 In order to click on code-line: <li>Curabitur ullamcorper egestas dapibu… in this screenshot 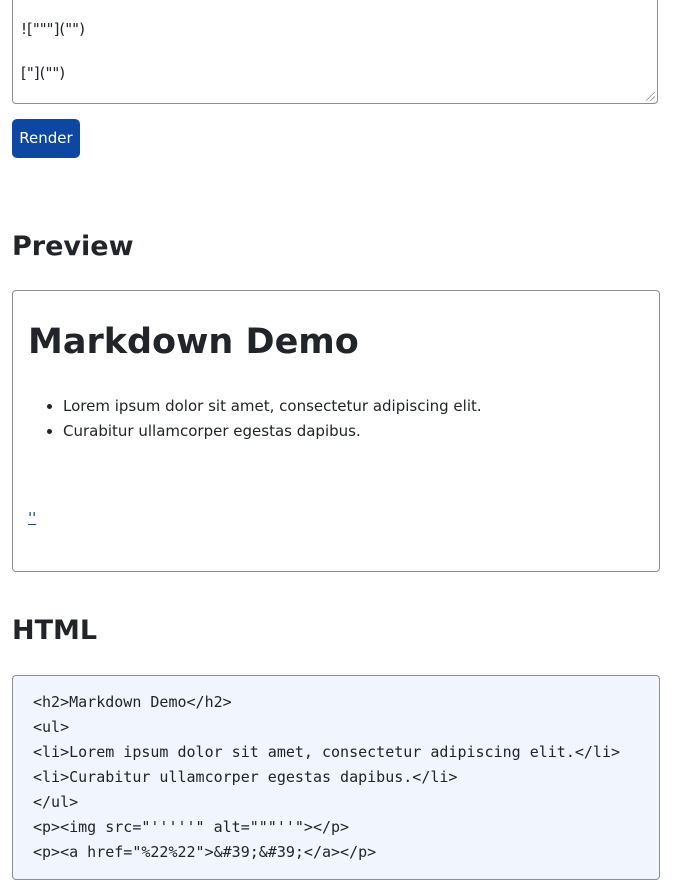, I will do `click(245, 777)`.